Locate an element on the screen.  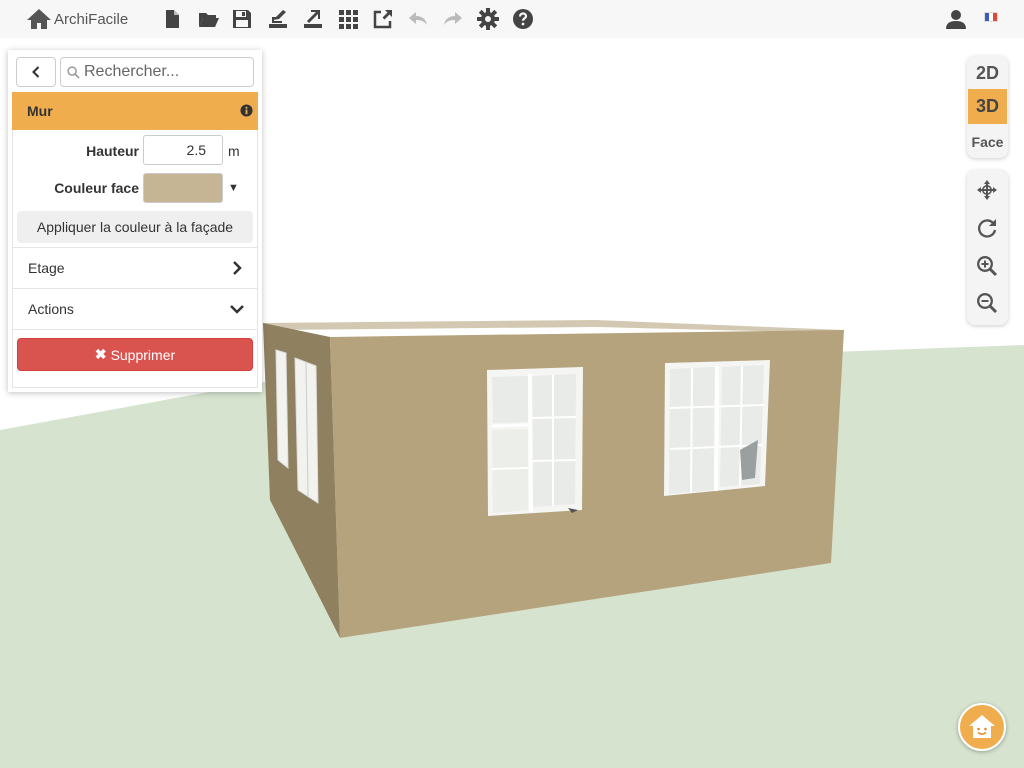
user-icon is located at coordinates (956, 19).